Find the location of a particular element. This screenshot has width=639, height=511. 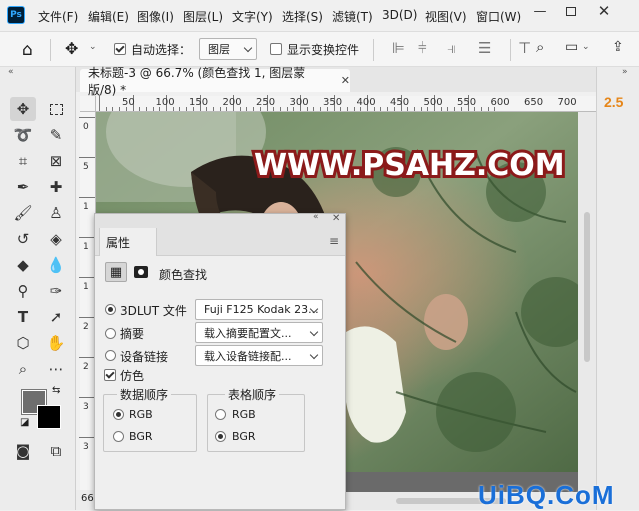

show-transform-label: 显示变换控件 is located at coordinates (323, 50).